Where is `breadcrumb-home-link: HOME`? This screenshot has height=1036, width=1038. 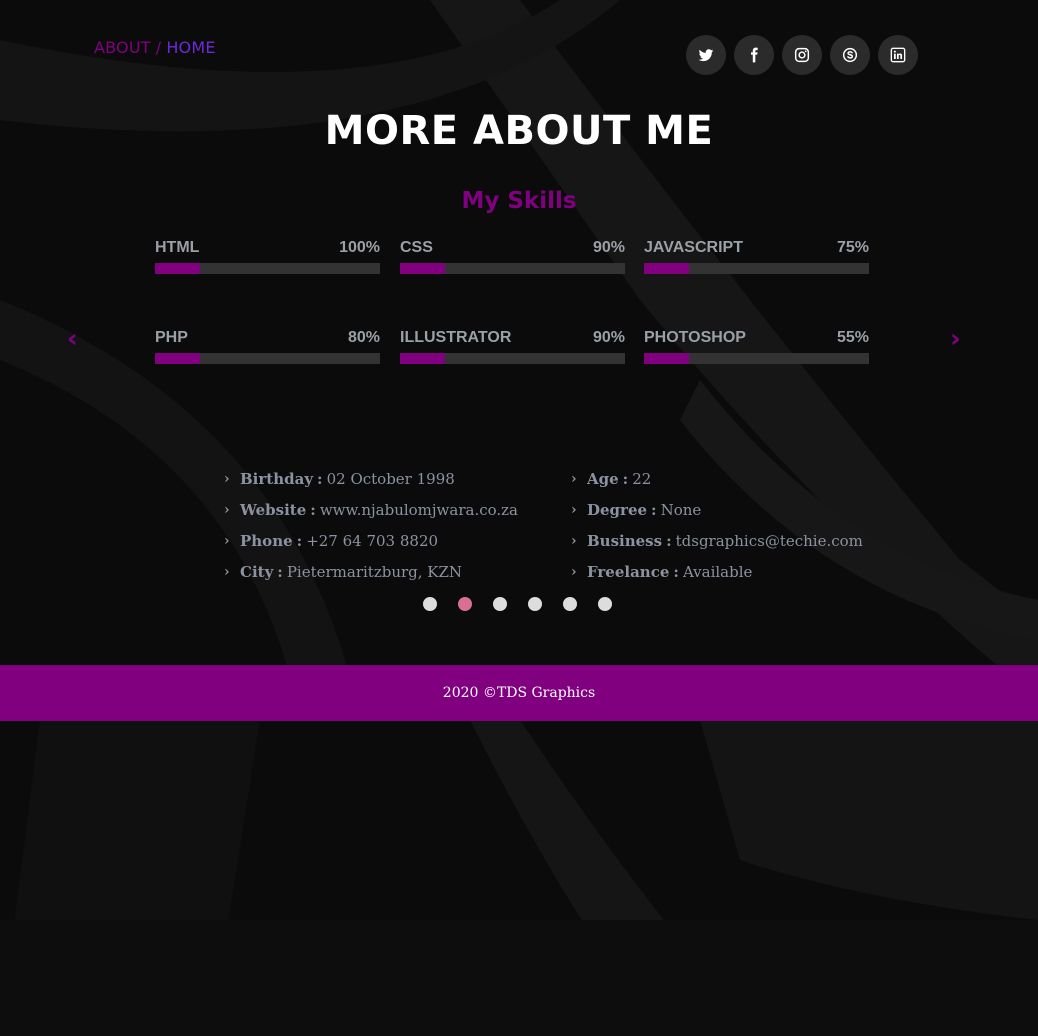 breadcrumb-home-link: HOME is located at coordinates (190, 47).